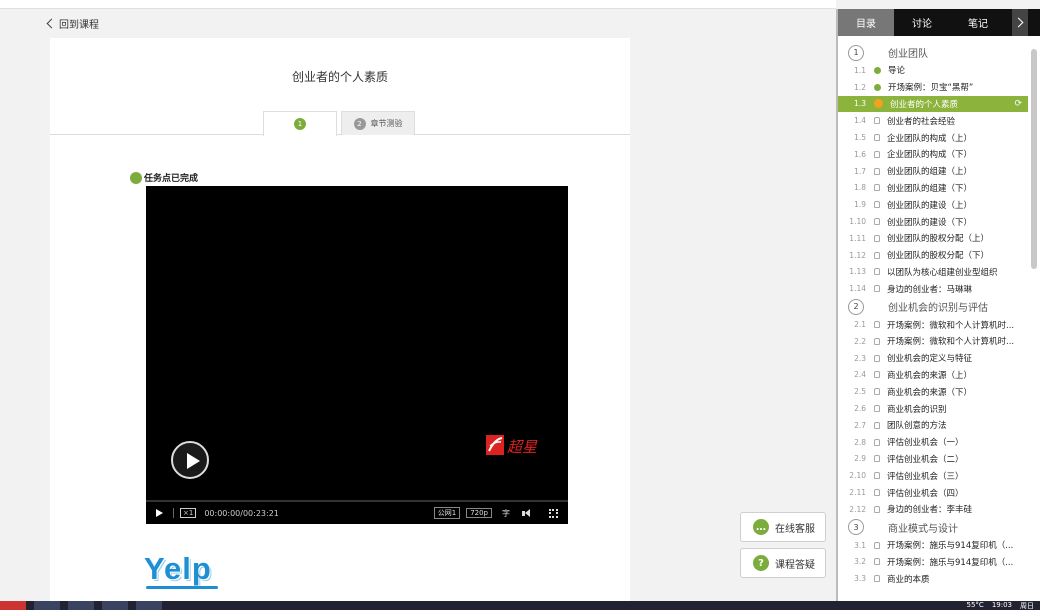  I want to click on system-tray: 55°C 19:03 周日, so click(1000, 605).